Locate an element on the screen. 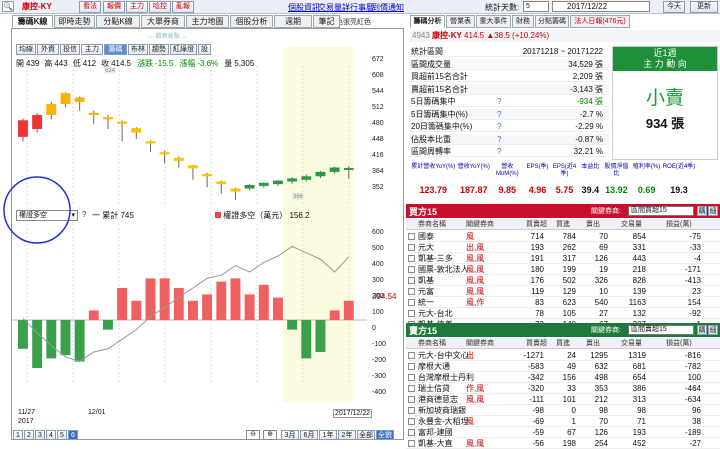  period-button: 6 is located at coordinates (73, 435).